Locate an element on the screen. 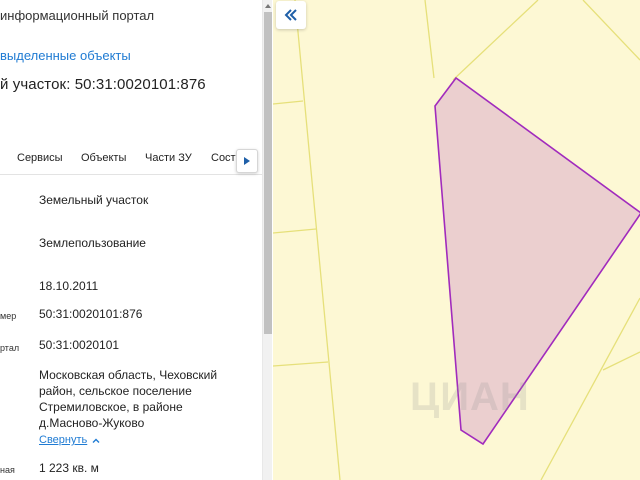  collapse-address-label: Свернуть is located at coordinates (63, 440).